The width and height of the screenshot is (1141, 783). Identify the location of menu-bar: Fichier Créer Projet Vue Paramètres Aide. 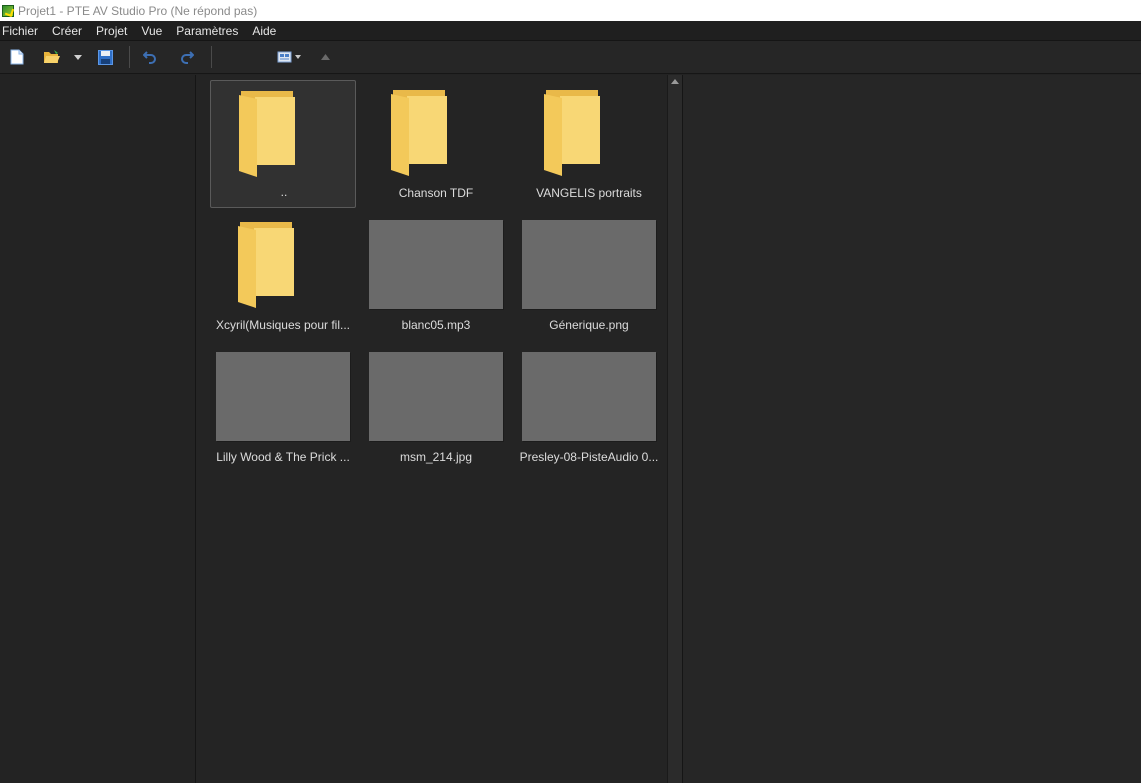
(570, 31).